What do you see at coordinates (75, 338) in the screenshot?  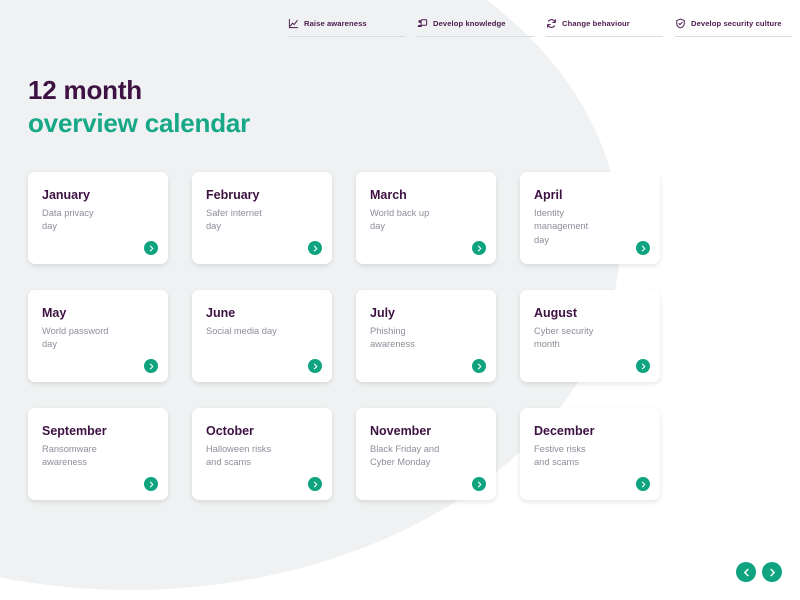 I see `month-card-description: World password day` at bounding box center [75, 338].